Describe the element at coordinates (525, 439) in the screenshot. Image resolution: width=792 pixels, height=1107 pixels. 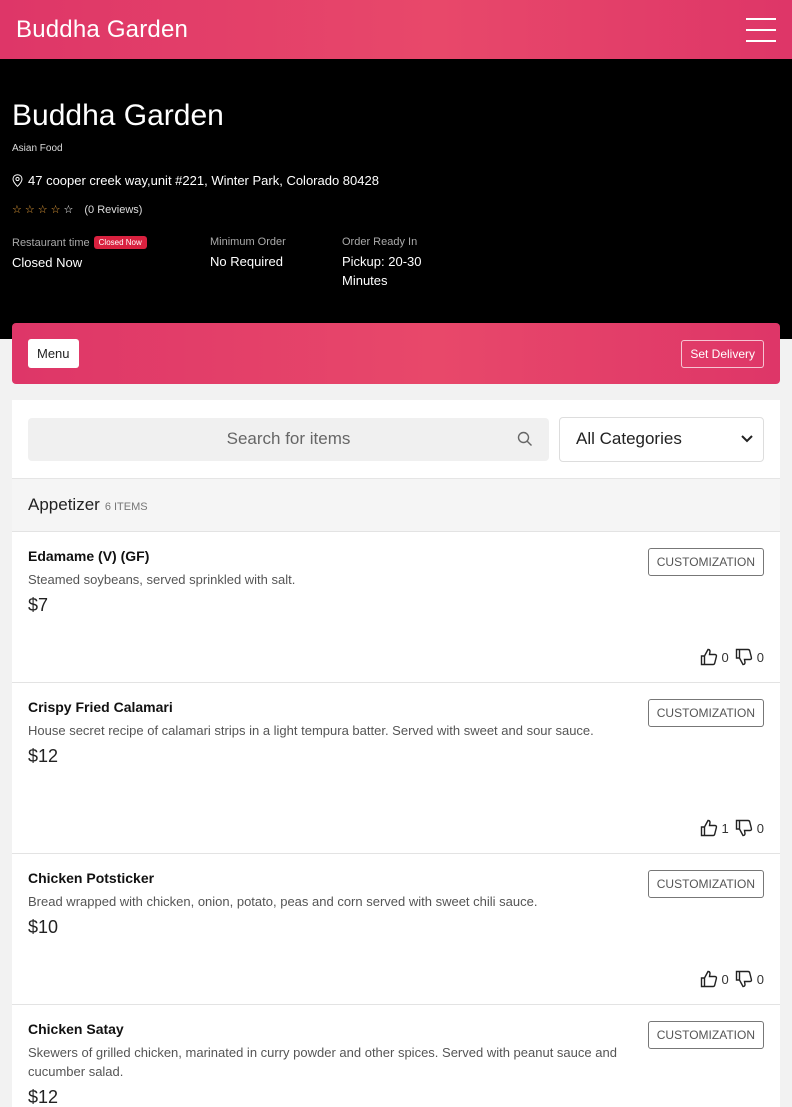
I see `search-icon` at that location.